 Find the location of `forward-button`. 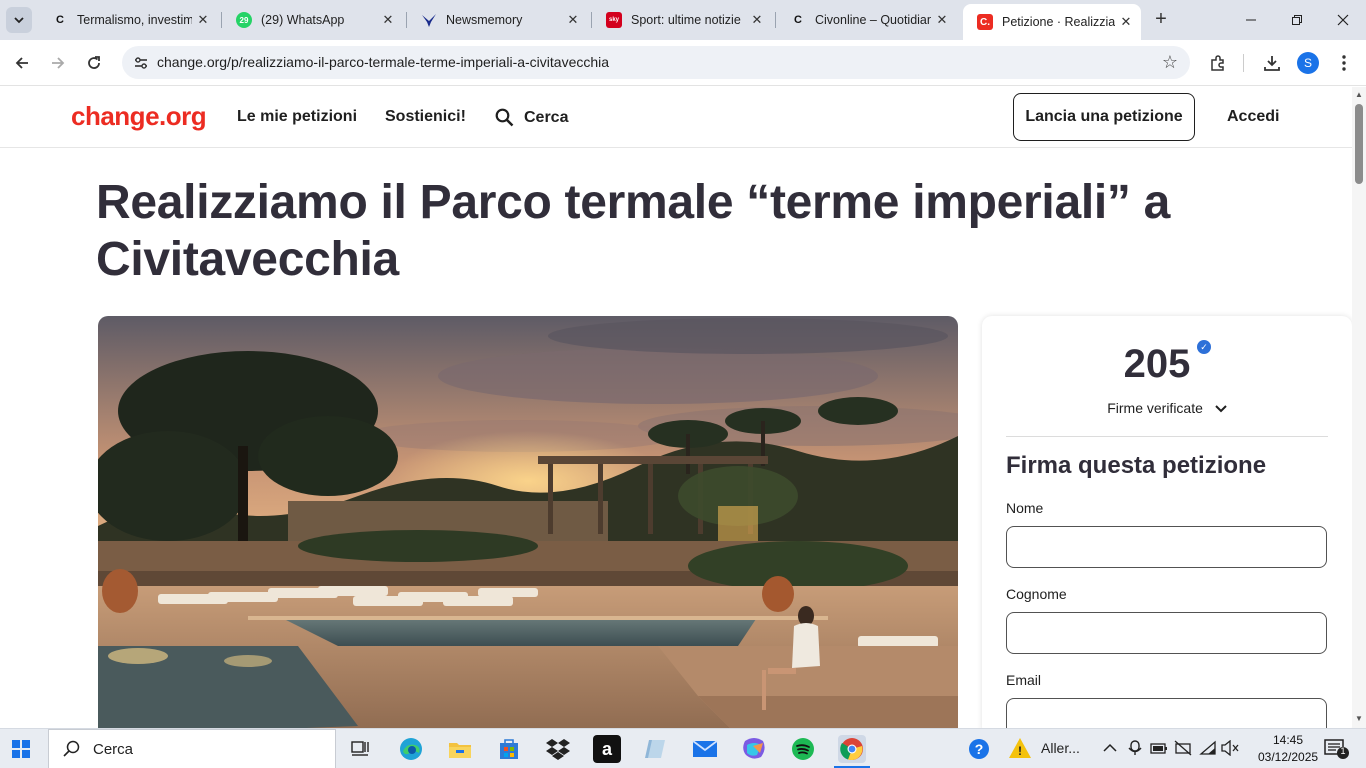

forward-button is located at coordinates (58, 63).